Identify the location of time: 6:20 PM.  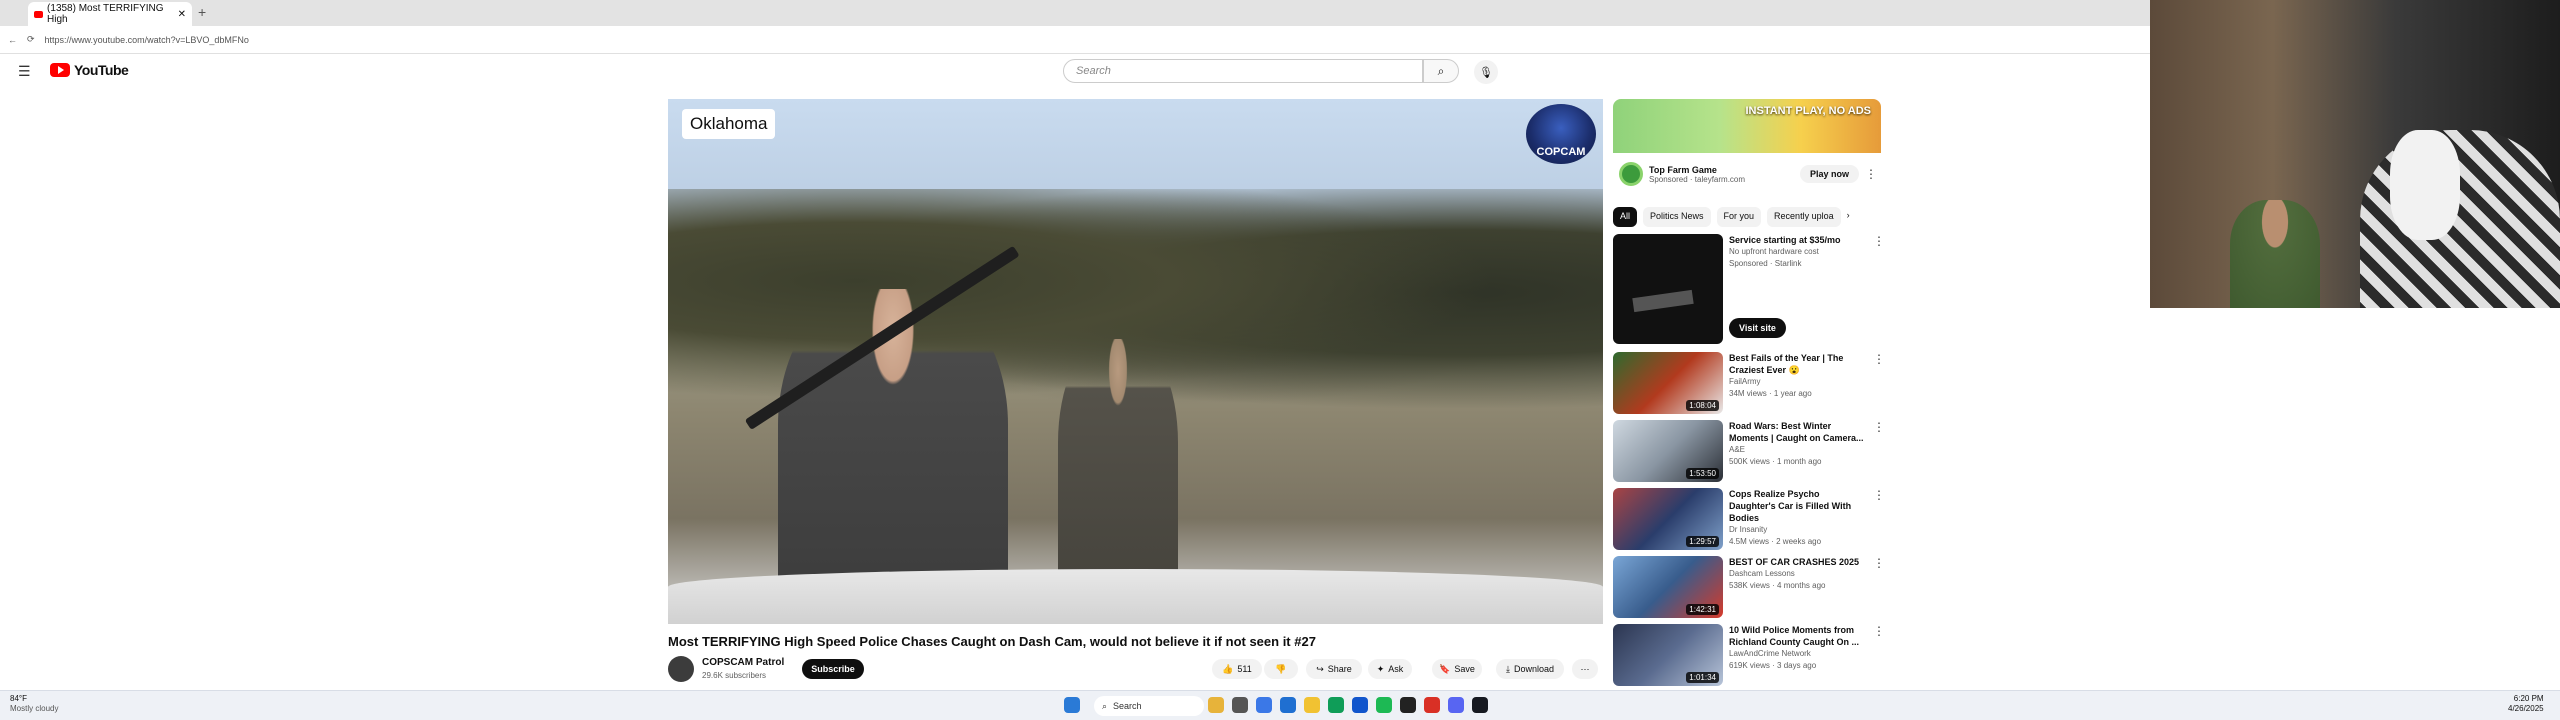
(2528, 698).